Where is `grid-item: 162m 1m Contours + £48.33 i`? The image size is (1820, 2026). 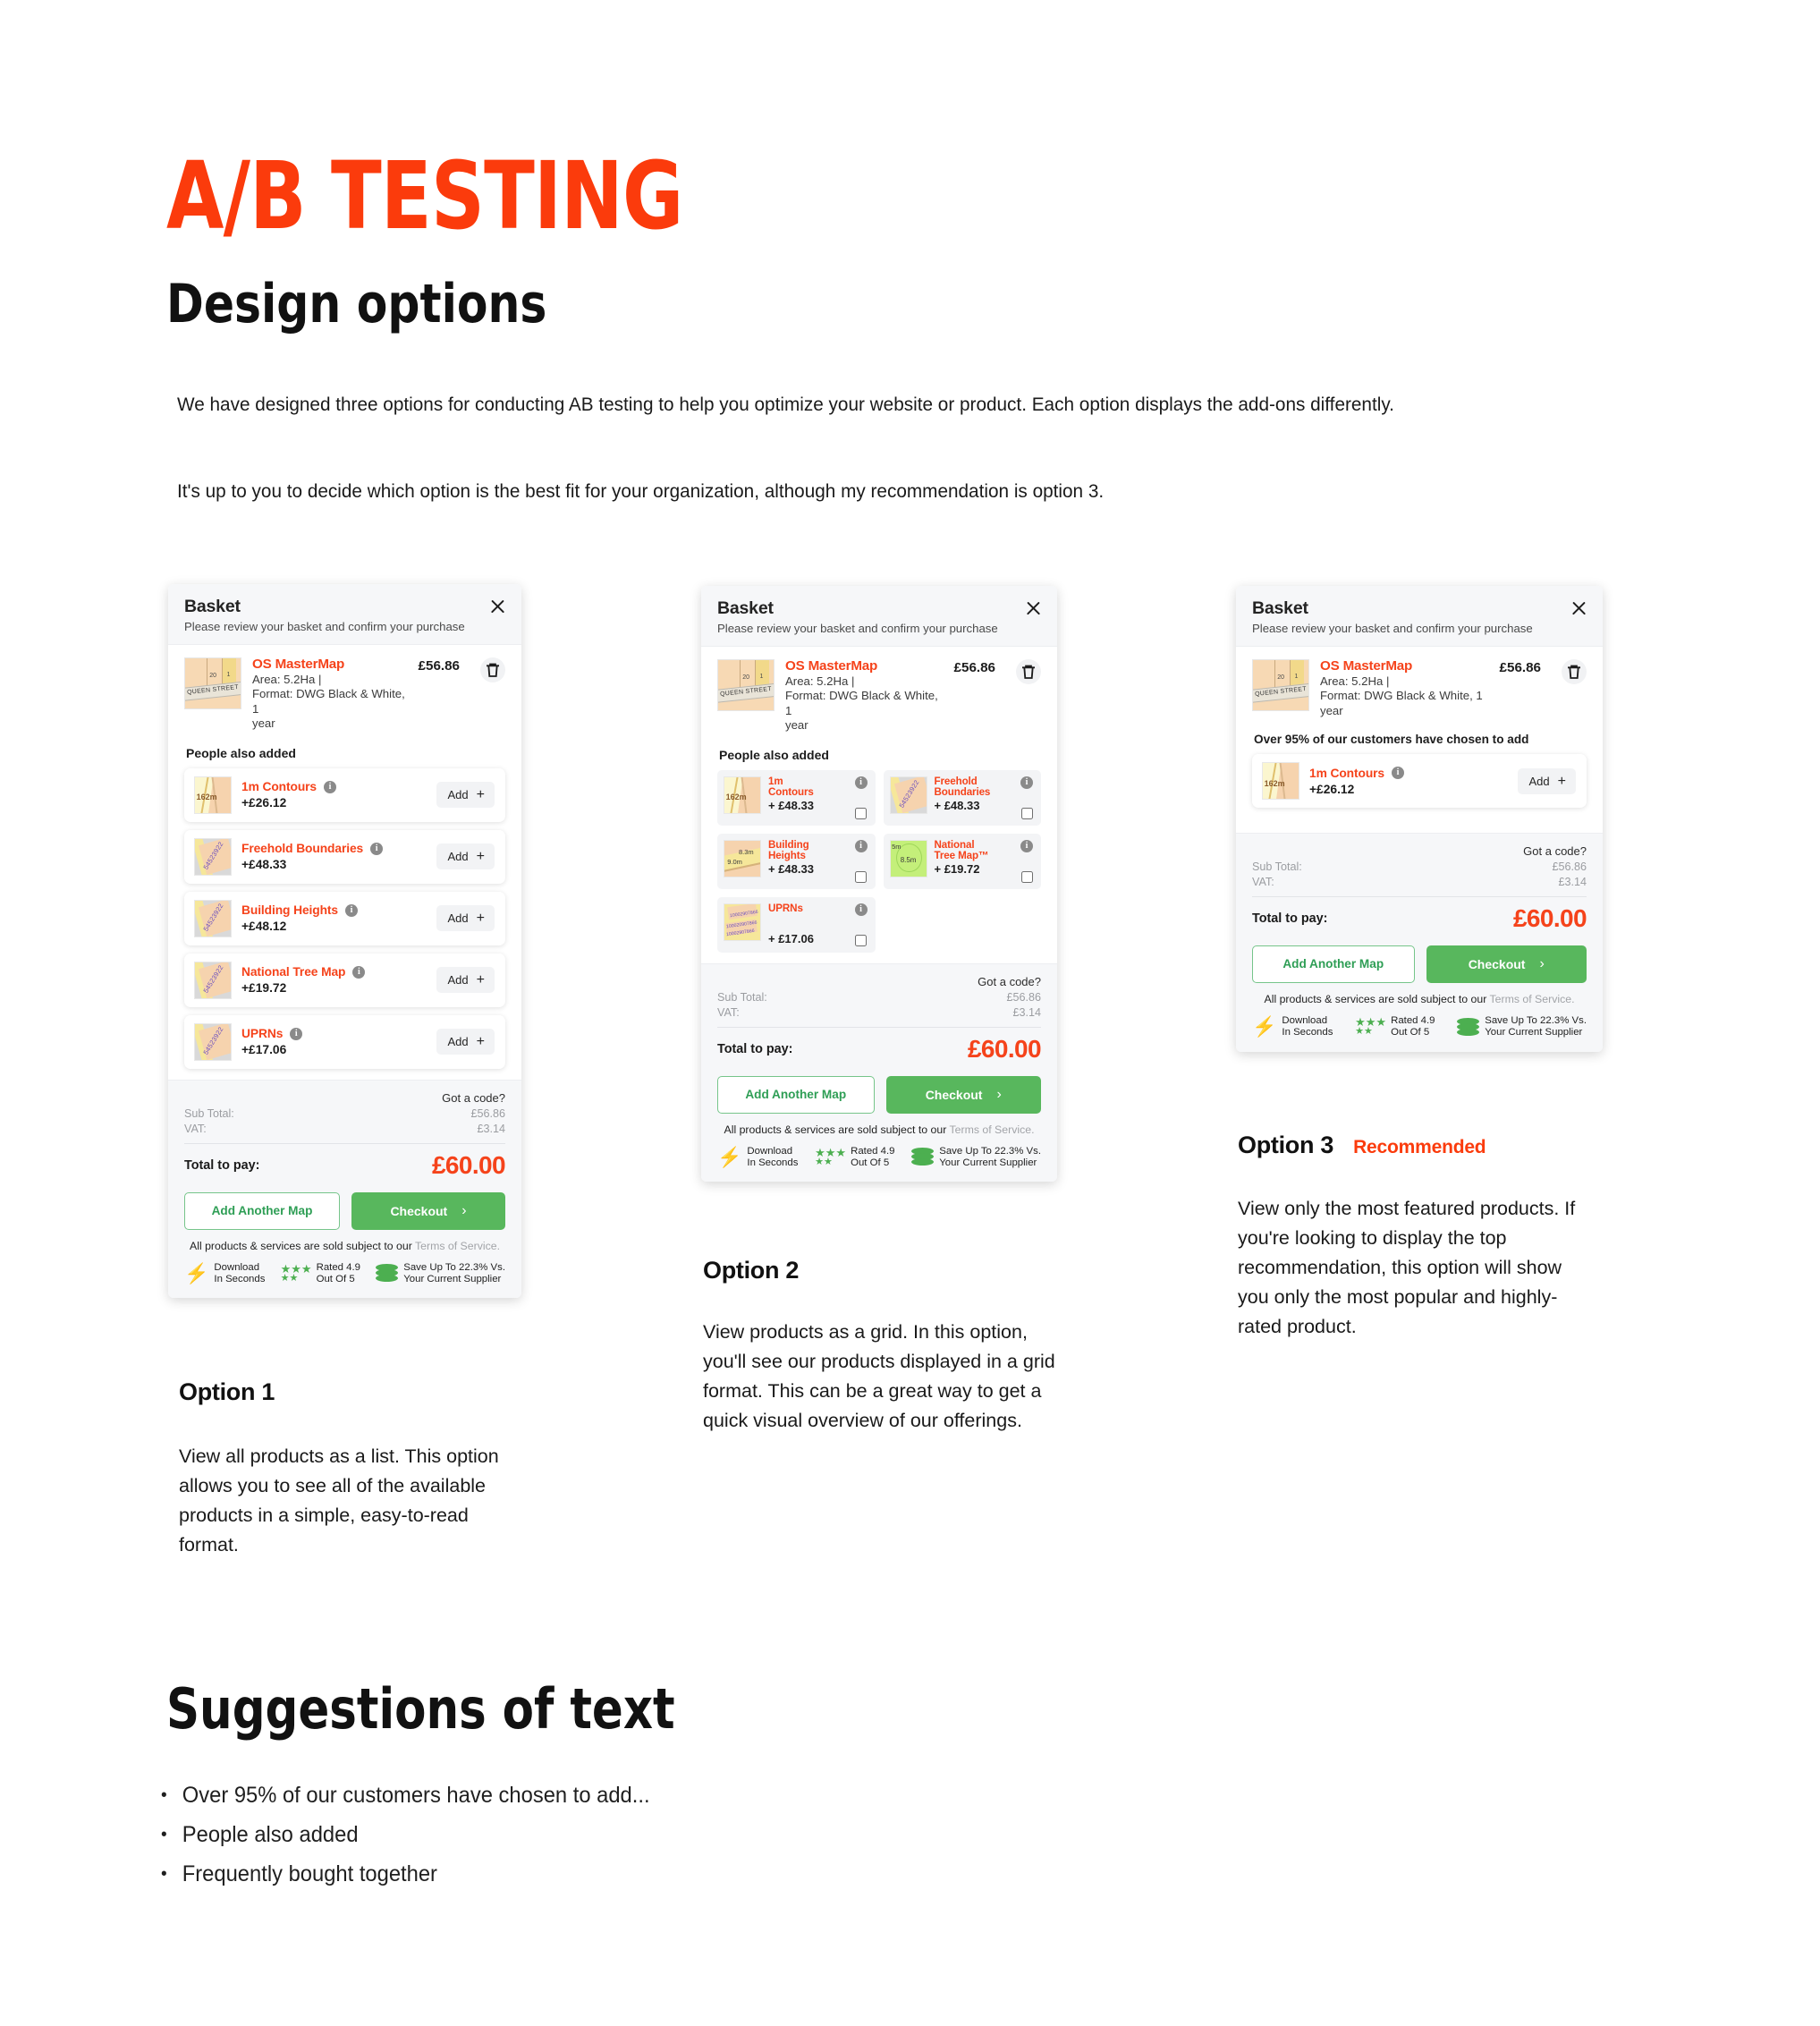
grid-item: 162m 1m Contours + £48.33 i is located at coordinates (796, 797).